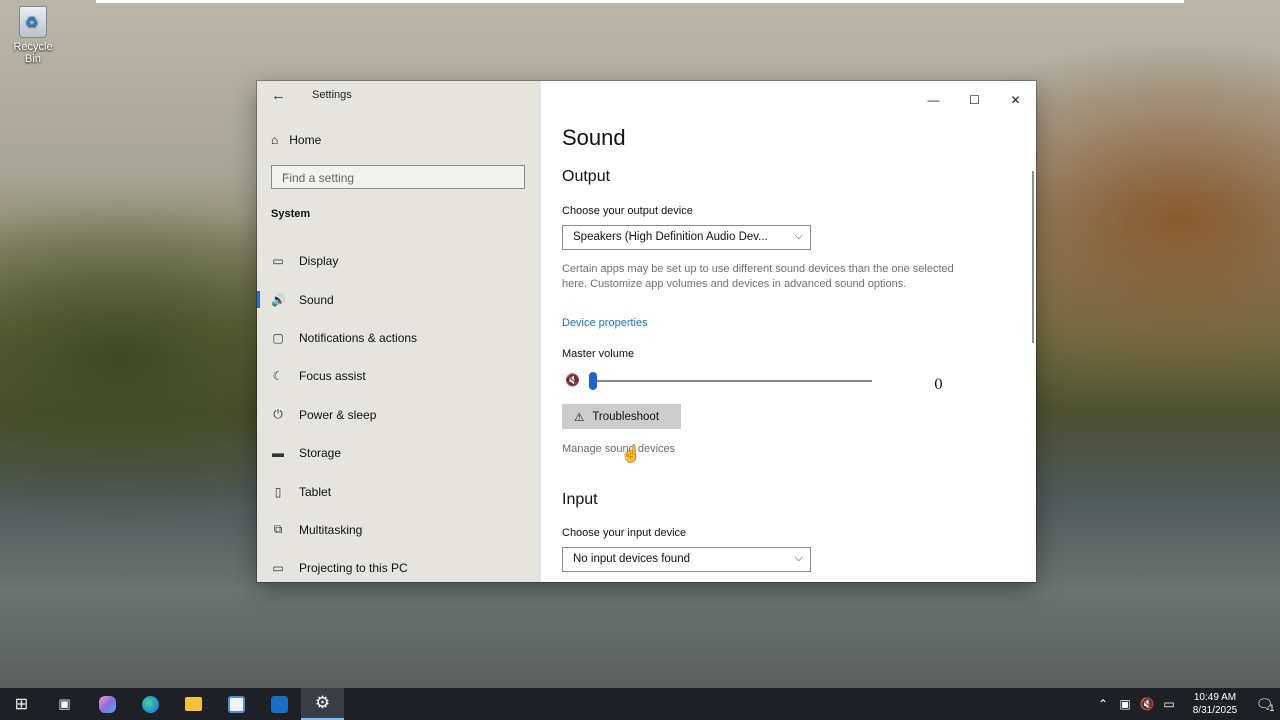 This screenshot has height=720, width=1280. What do you see at coordinates (1215, 710) in the screenshot?
I see `clock-date: 8/31/2025` at bounding box center [1215, 710].